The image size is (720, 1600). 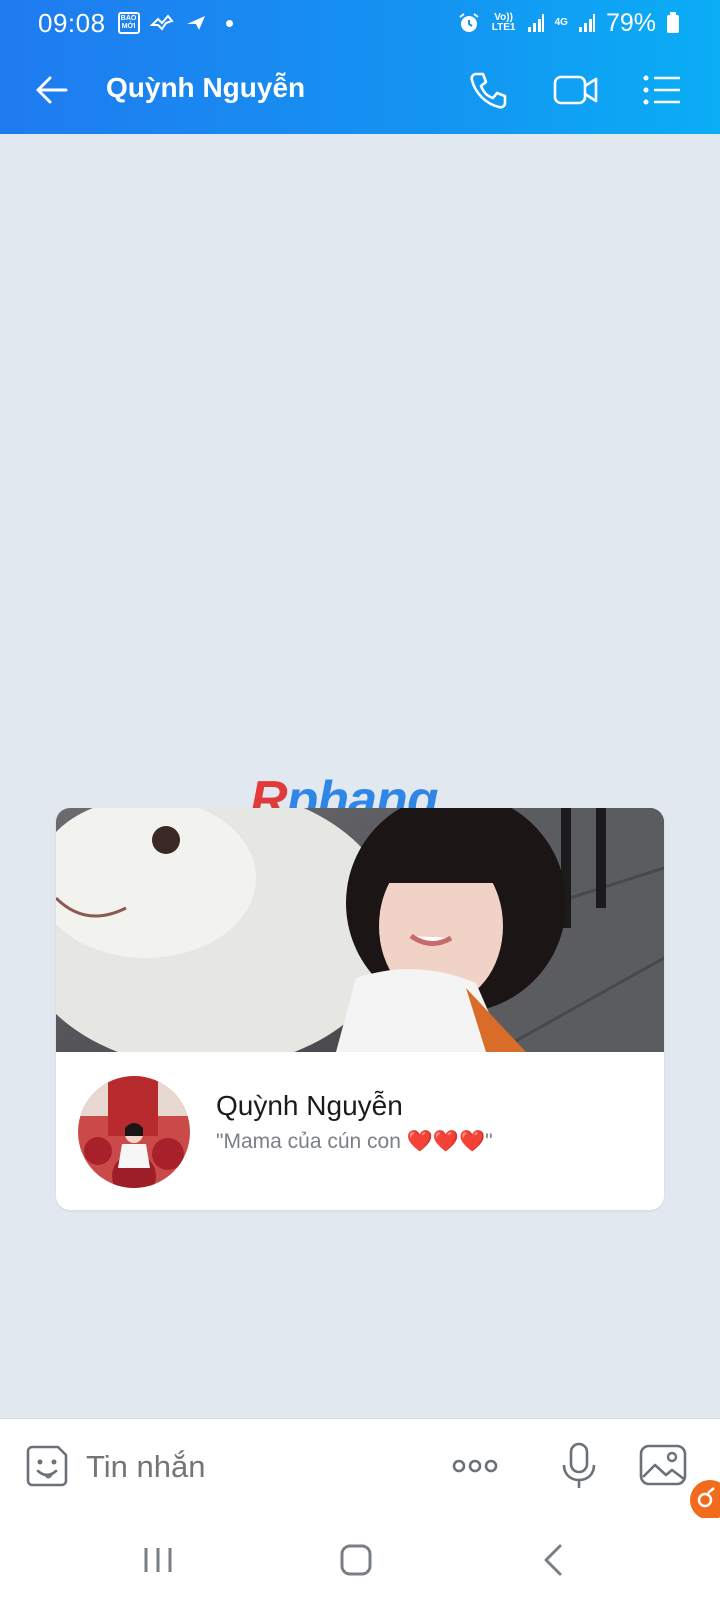 I want to click on message-input-bar, so click(x=360, y=1468).